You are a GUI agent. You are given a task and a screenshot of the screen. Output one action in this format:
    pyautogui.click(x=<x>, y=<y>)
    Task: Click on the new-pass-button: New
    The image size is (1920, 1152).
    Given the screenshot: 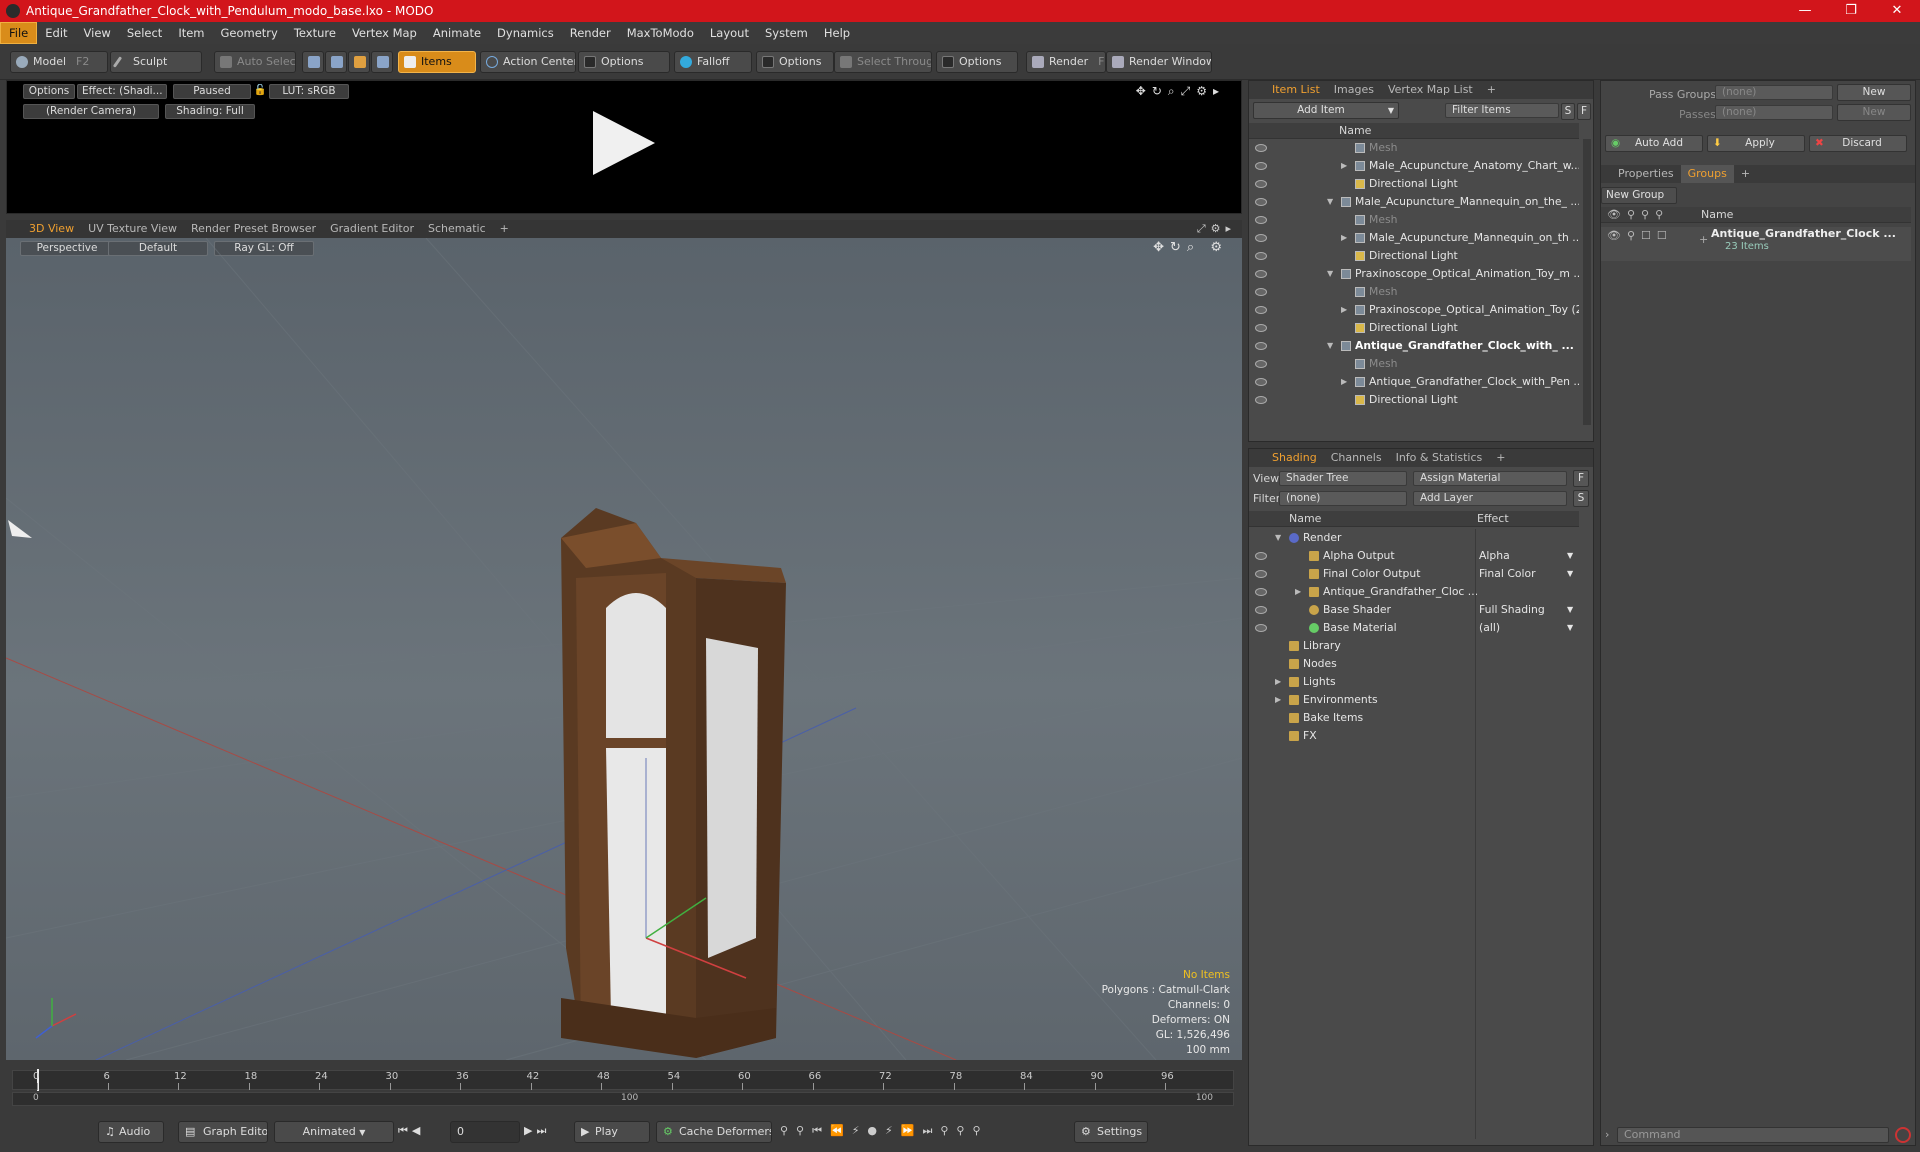 What is the action you would take?
    pyautogui.click(x=1874, y=112)
    